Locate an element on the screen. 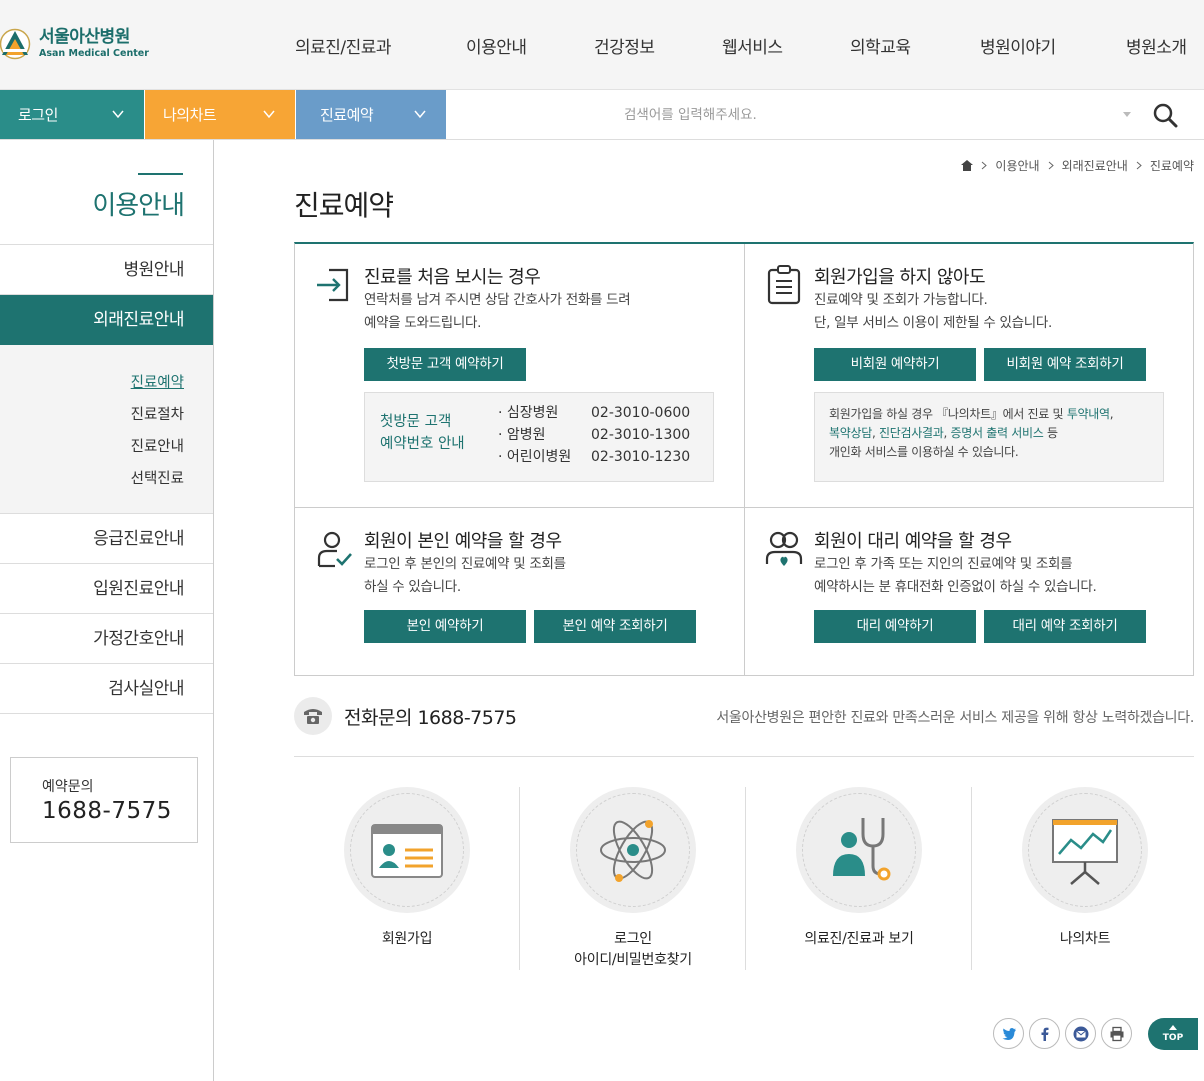 The image size is (1204, 1081). card-desc-line1: 로그인 후 본인의 진료예약 및 조회를 is located at coordinates (465, 564).